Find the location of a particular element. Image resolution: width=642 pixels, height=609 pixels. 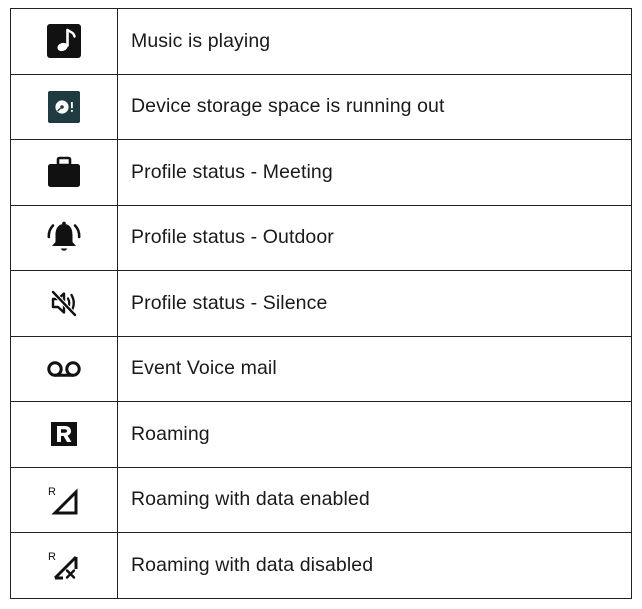

table-row: Profile status - Outdoor is located at coordinates (321, 237).